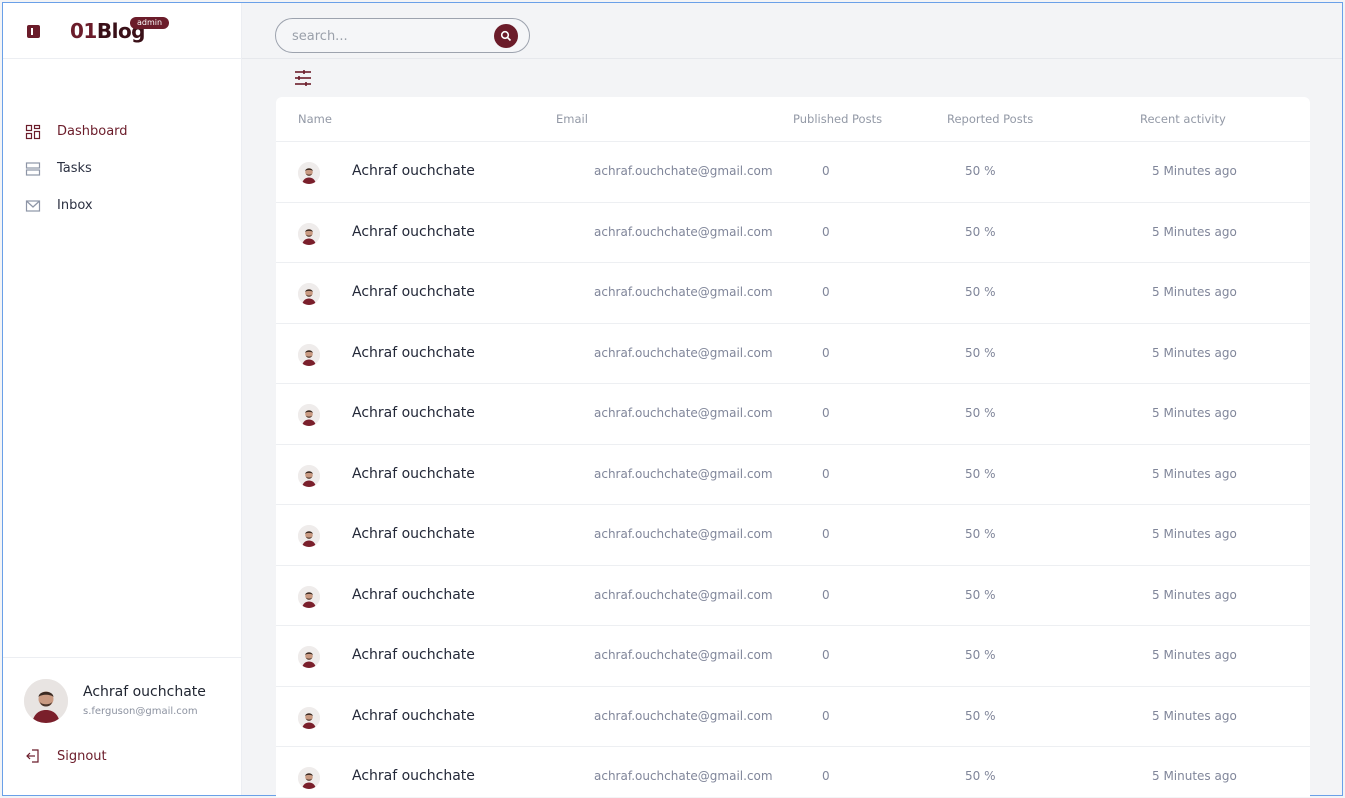 This screenshot has height=798, width=1345. I want to click on search-button, so click(506, 36).